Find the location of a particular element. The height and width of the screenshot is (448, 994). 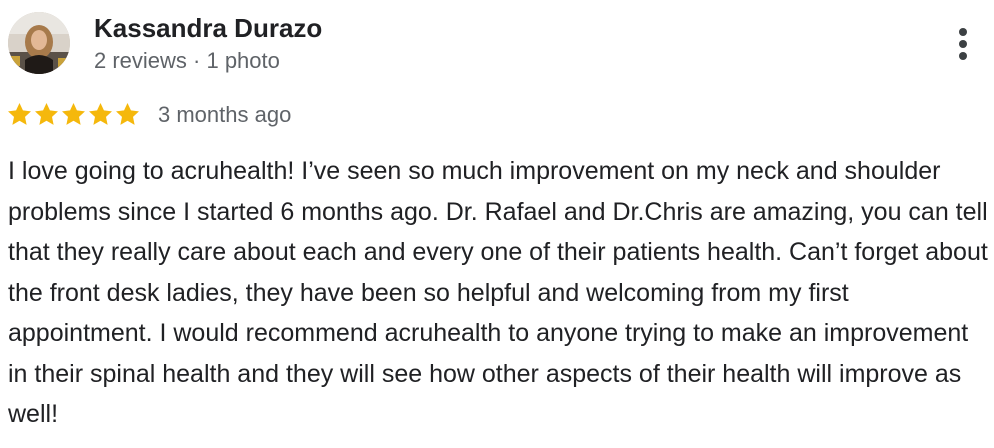

reviewer-meta: 2 reviews · 1 photo is located at coordinates (187, 60).